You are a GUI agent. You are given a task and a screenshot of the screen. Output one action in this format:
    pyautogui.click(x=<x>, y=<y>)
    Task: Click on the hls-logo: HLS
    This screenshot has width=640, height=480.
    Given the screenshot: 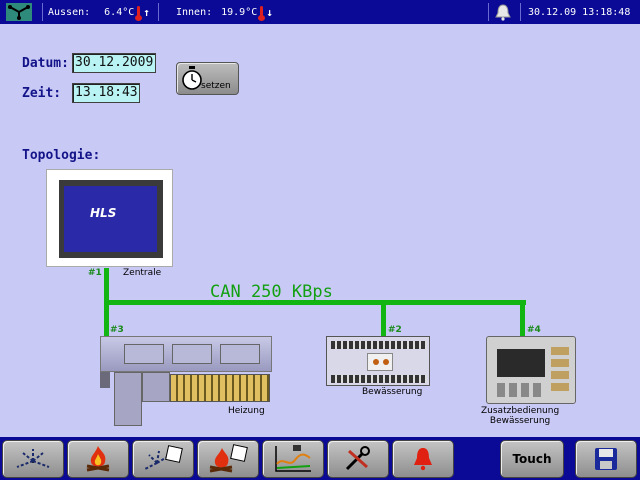 What is the action you would take?
    pyautogui.click(x=103, y=213)
    